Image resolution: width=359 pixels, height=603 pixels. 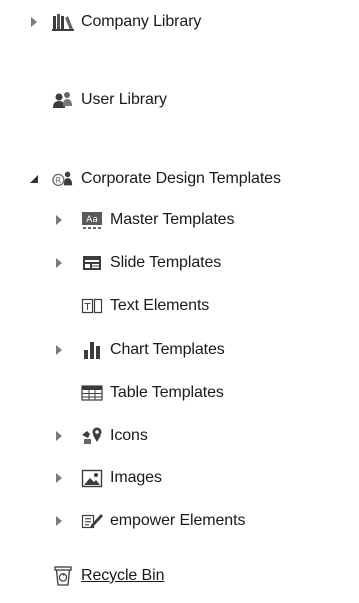 I want to click on tree-node-master-templates: Aa Master Templates, so click(x=143, y=220).